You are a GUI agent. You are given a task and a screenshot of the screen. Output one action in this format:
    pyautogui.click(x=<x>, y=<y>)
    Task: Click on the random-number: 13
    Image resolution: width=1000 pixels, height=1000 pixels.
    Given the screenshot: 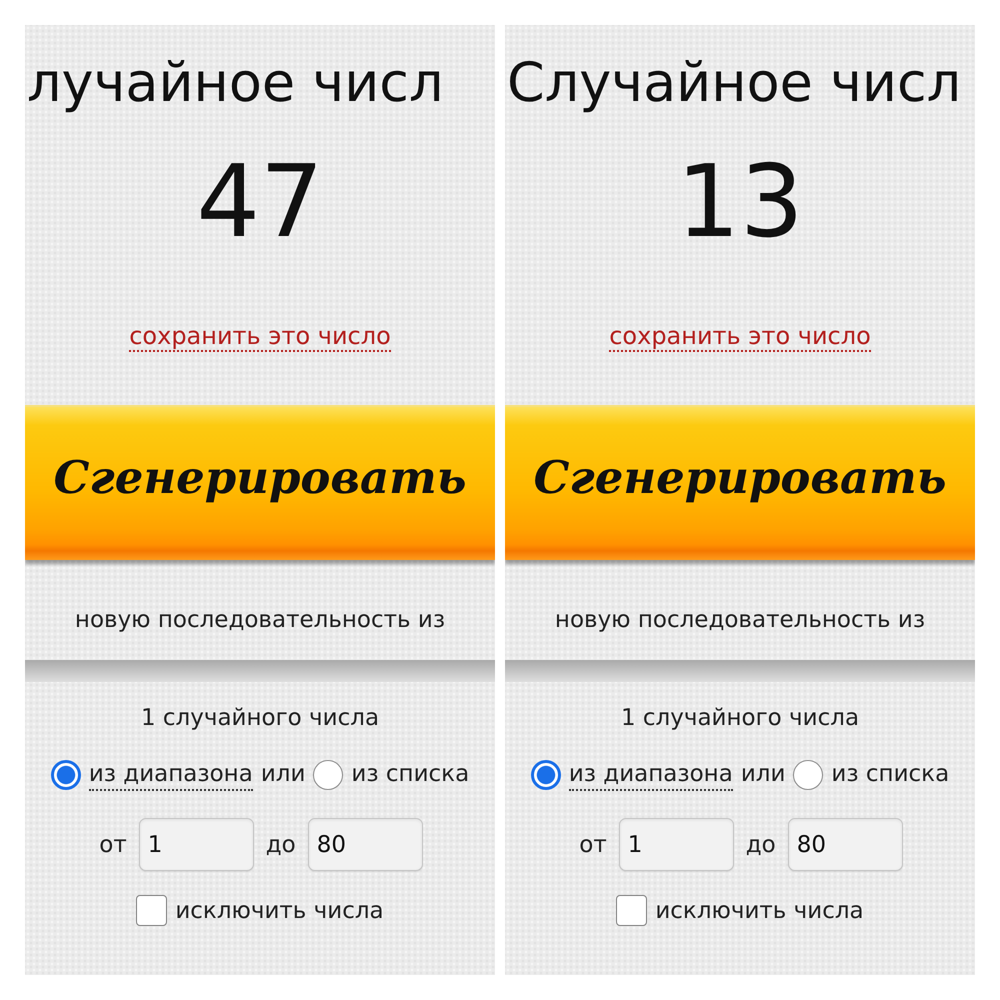 What is the action you would take?
    pyautogui.click(x=740, y=202)
    